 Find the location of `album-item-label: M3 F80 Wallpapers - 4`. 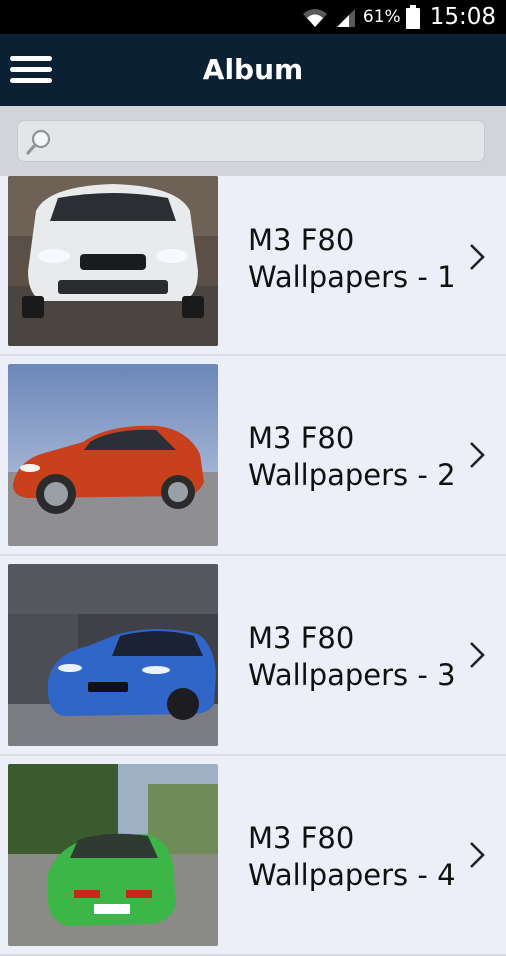

album-item-label: M3 F80 Wallpapers - 4 is located at coordinates (352, 856).